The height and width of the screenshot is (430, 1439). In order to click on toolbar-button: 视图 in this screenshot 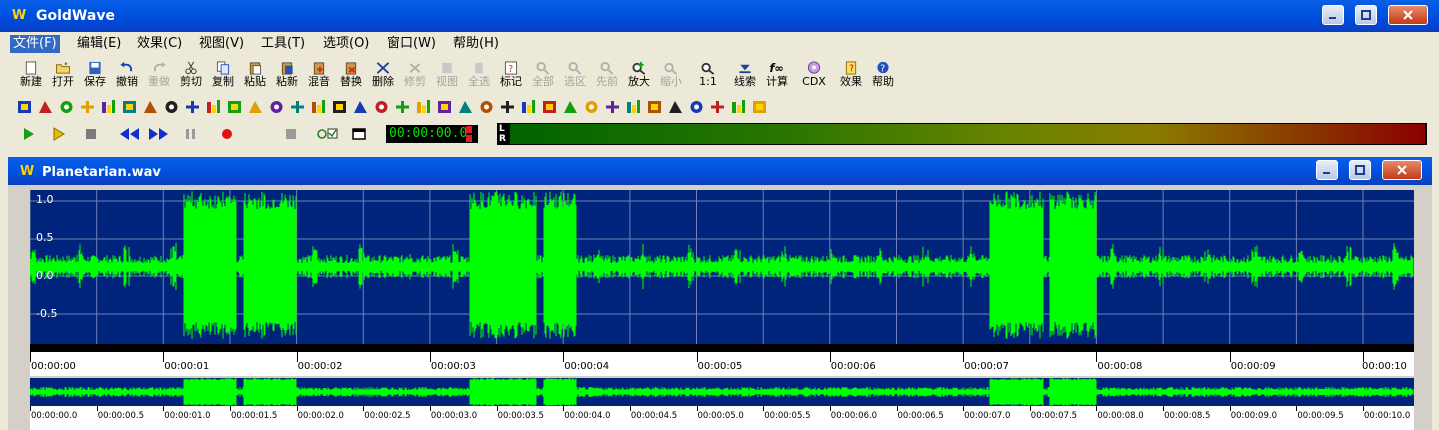, I will do `click(447, 76)`.